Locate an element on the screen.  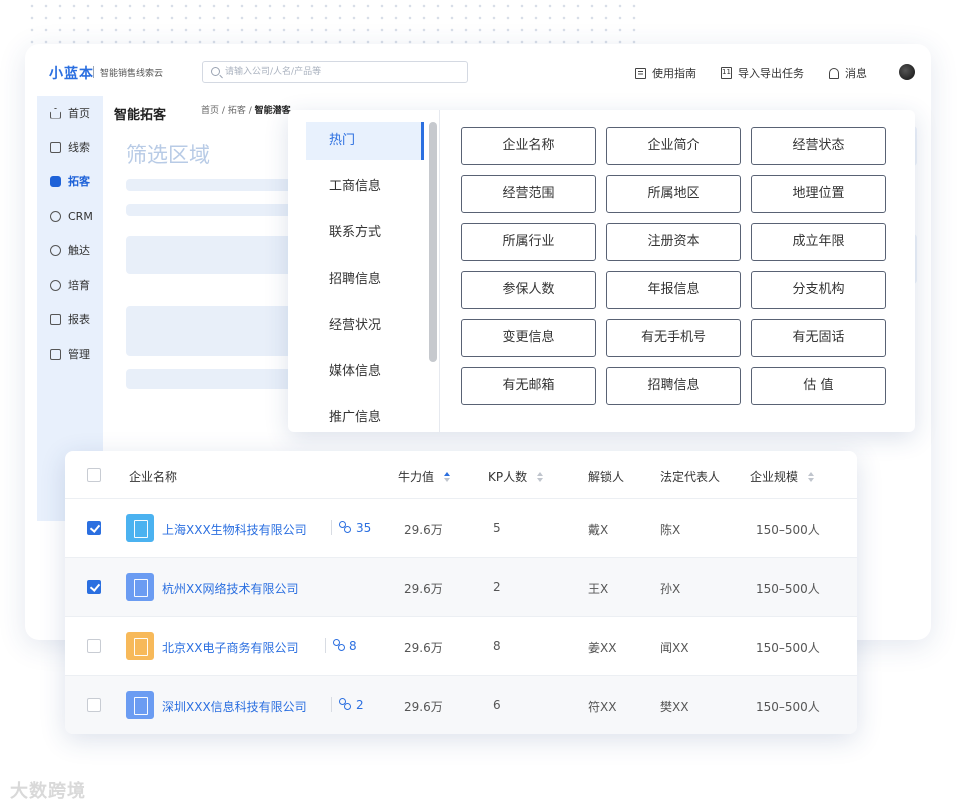
sidebar-item-leads: 线索 is located at coordinates (70, 147).